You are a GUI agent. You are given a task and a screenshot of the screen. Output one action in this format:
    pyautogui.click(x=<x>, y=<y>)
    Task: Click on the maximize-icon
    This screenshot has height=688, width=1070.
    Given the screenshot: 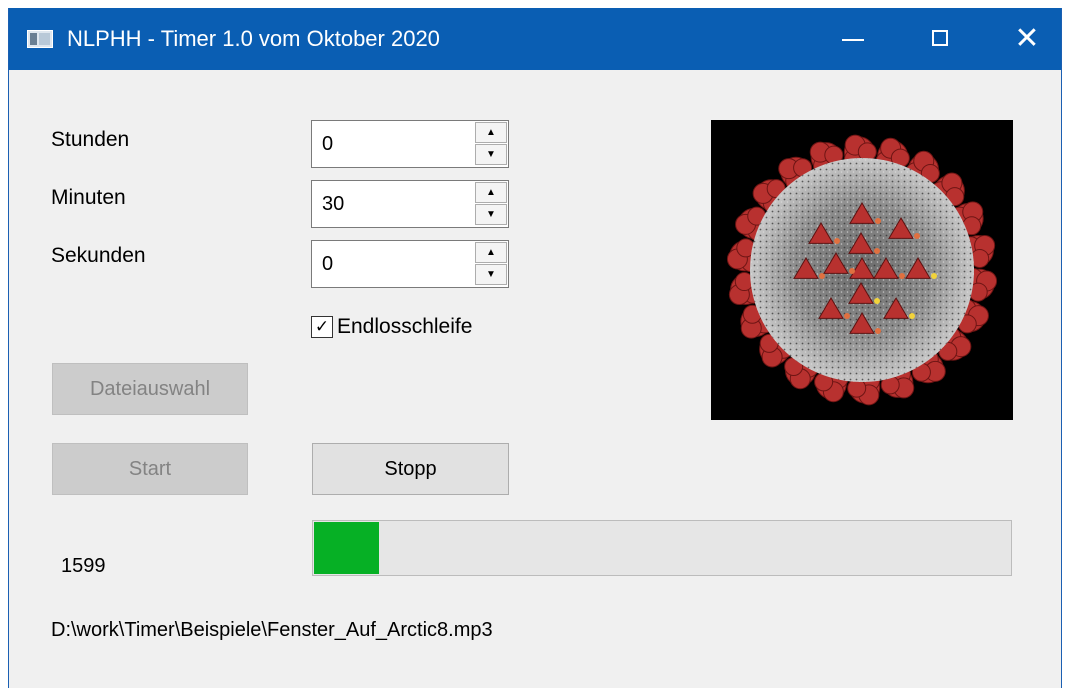 What is the action you would take?
    pyautogui.click(x=940, y=38)
    